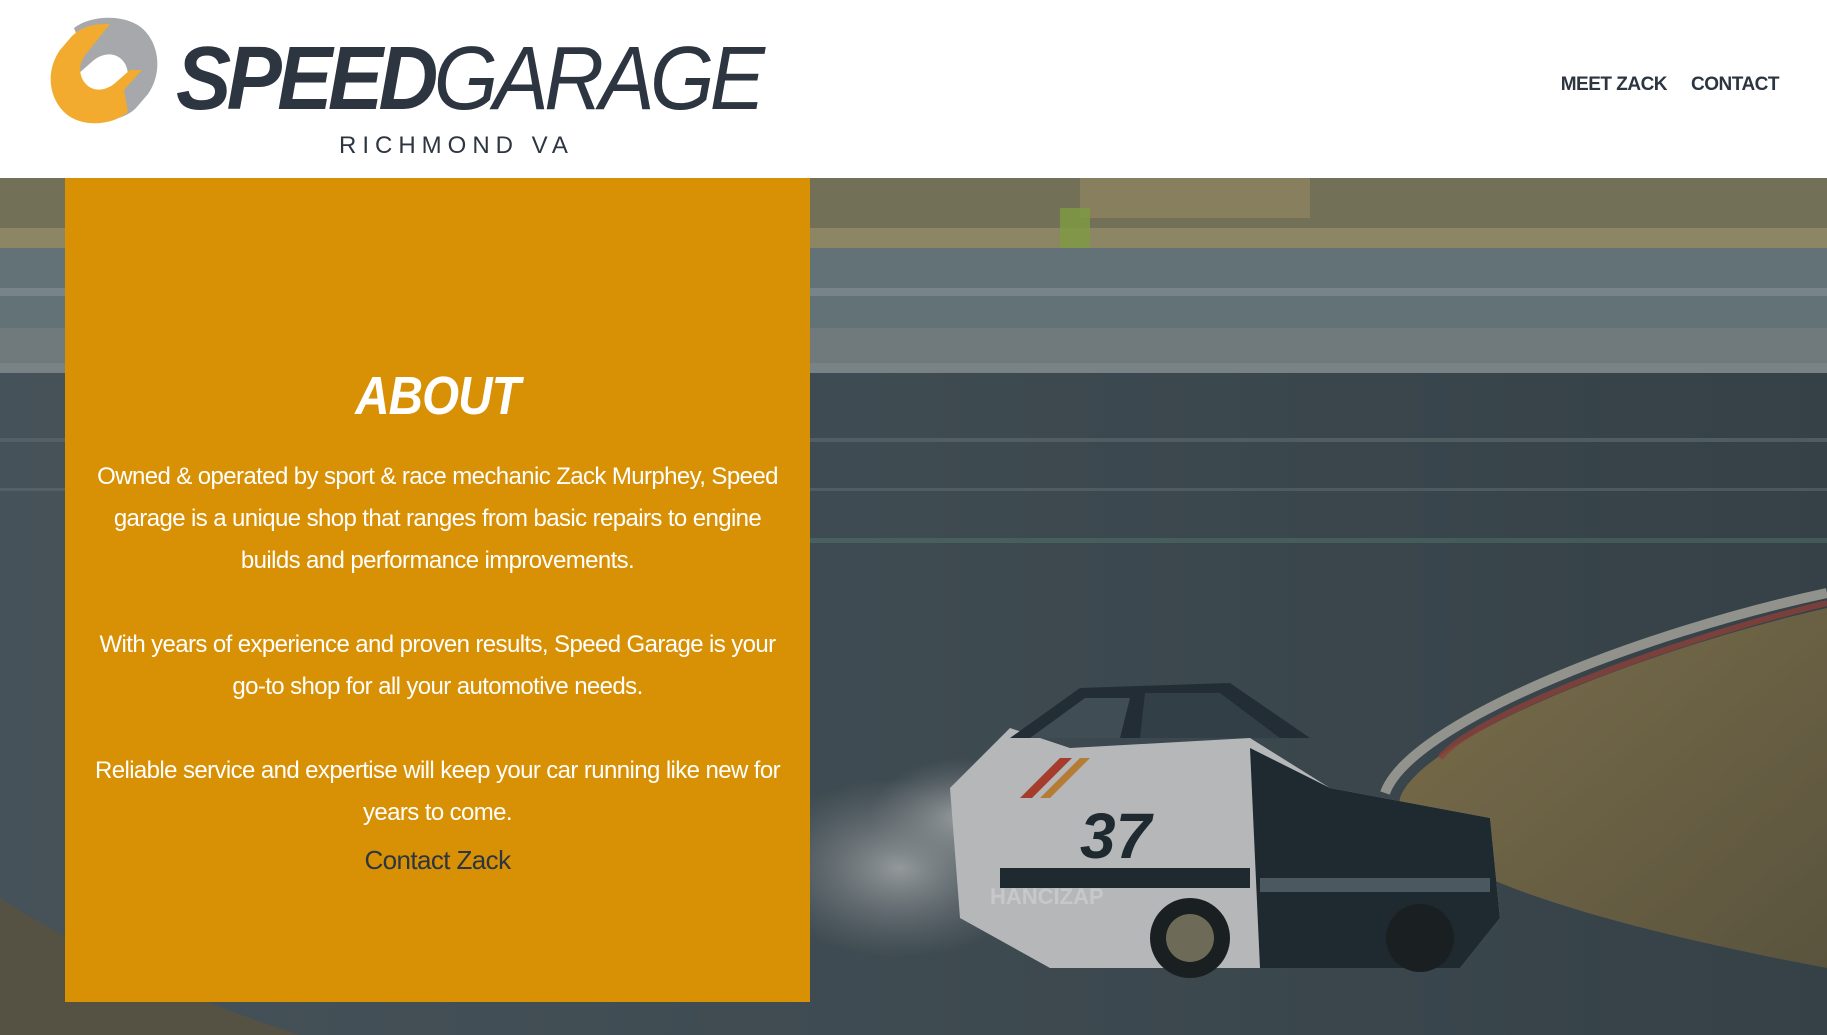 Image resolution: width=1827 pixels, height=1035 pixels. I want to click on nav-contact: CONTACT, so click(1735, 85).